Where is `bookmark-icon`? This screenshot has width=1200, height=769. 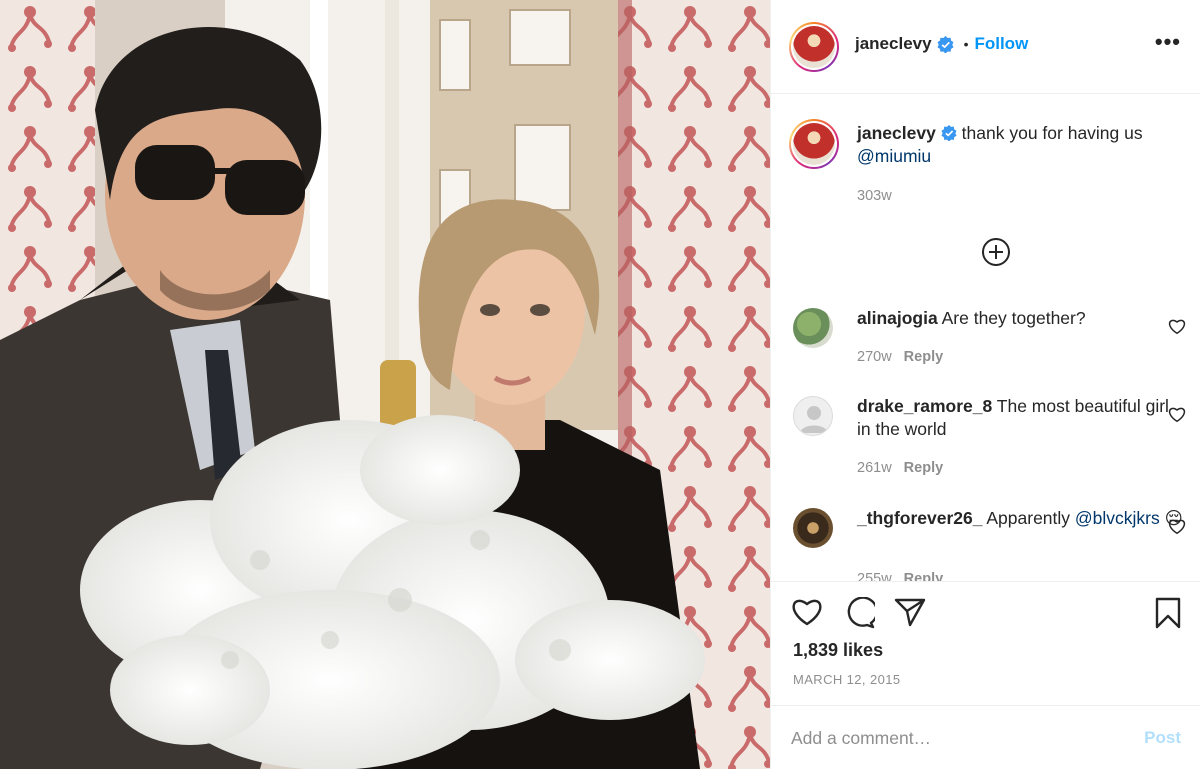
bookmark-icon is located at coordinates (1168, 613).